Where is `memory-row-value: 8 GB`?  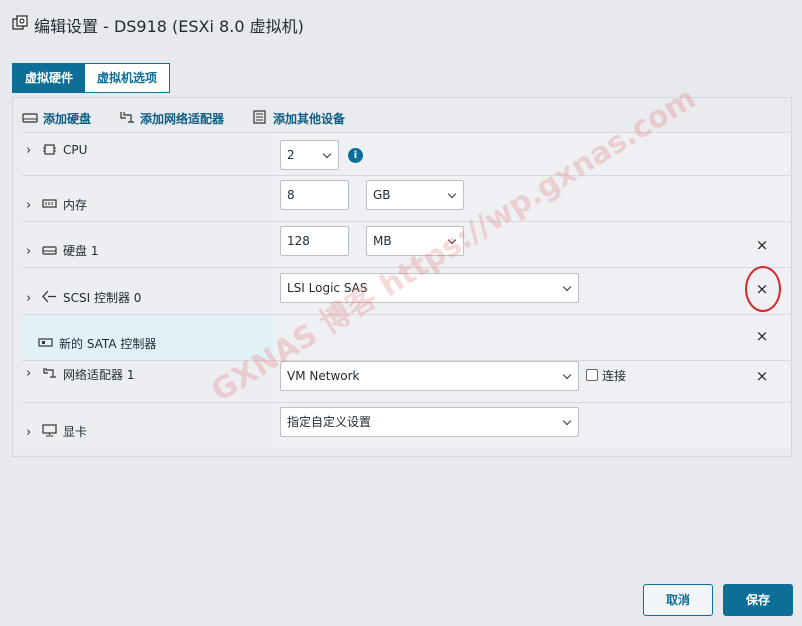
memory-row-value: 8 GB is located at coordinates (531, 198).